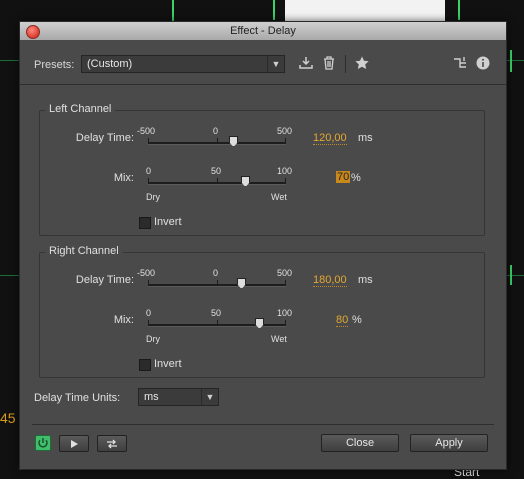 The width and height of the screenshot is (524, 479). Describe the element at coordinates (183, 64) in the screenshot. I see `presets-dropdown: (Custom) ▼` at that location.